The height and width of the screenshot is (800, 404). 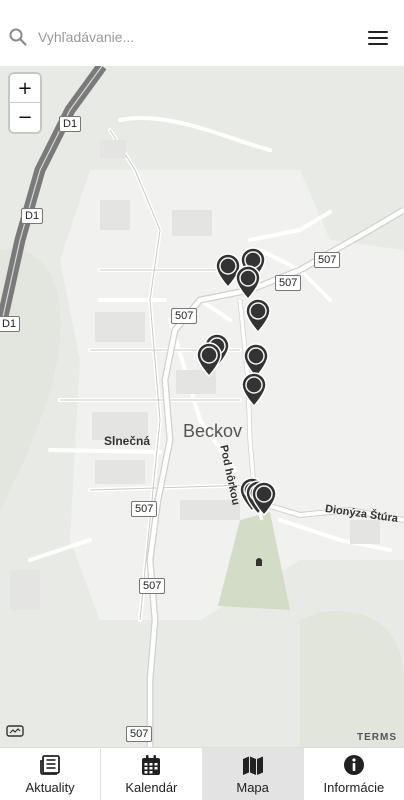 What do you see at coordinates (259, 562) in the screenshot?
I see `cemetery-icon` at bounding box center [259, 562].